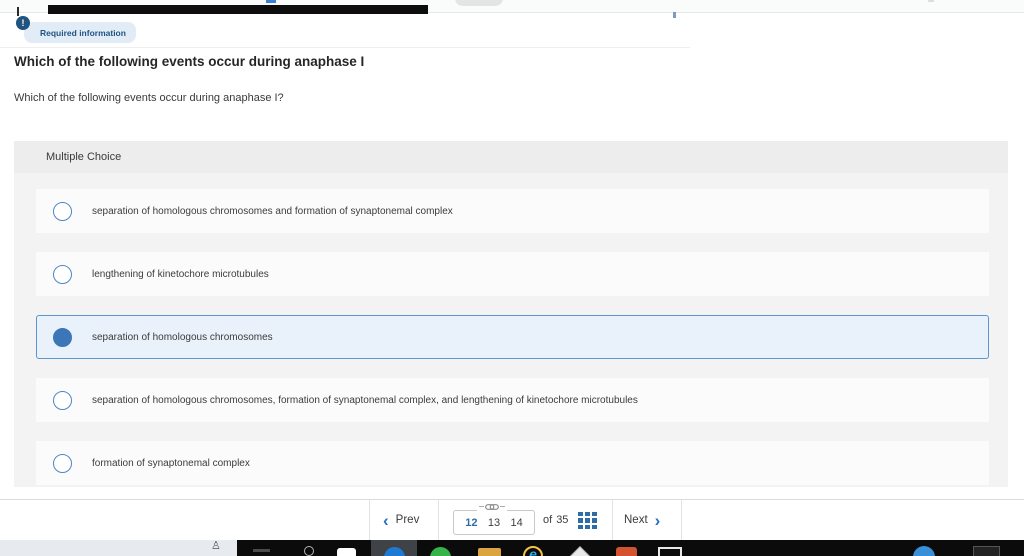  What do you see at coordinates (471, 523) in the screenshot?
I see `page-number-current: 12` at bounding box center [471, 523].